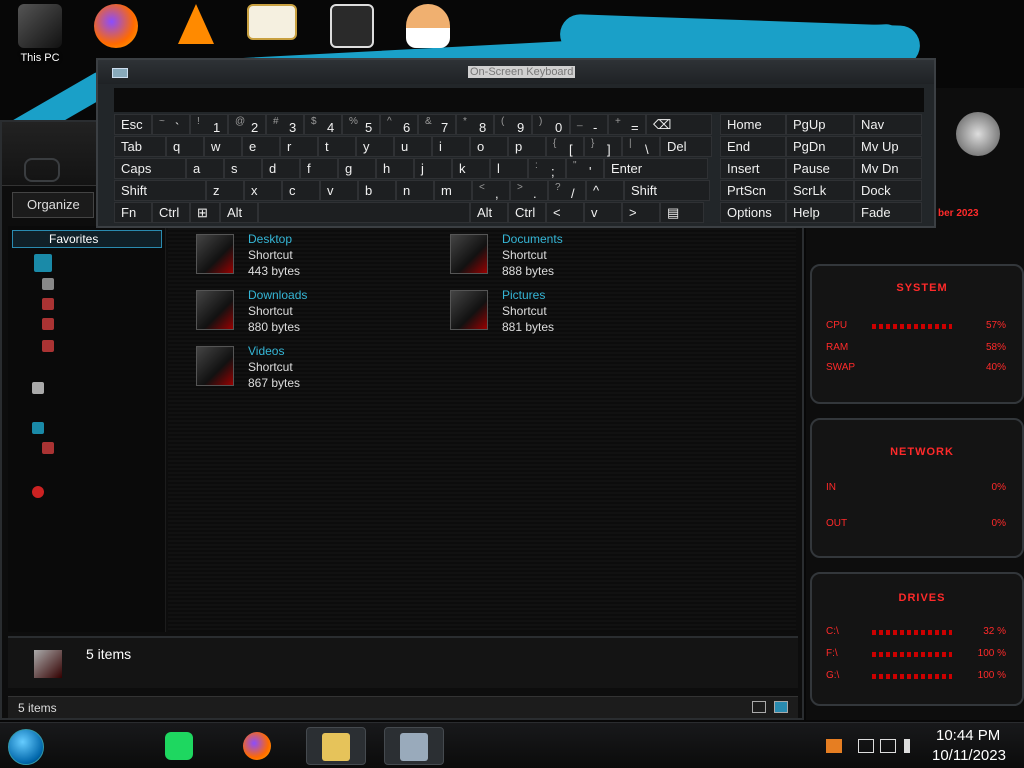  Describe the element at coordinates (471, 168) in the screenshot. I see `key-k: k` at that location.